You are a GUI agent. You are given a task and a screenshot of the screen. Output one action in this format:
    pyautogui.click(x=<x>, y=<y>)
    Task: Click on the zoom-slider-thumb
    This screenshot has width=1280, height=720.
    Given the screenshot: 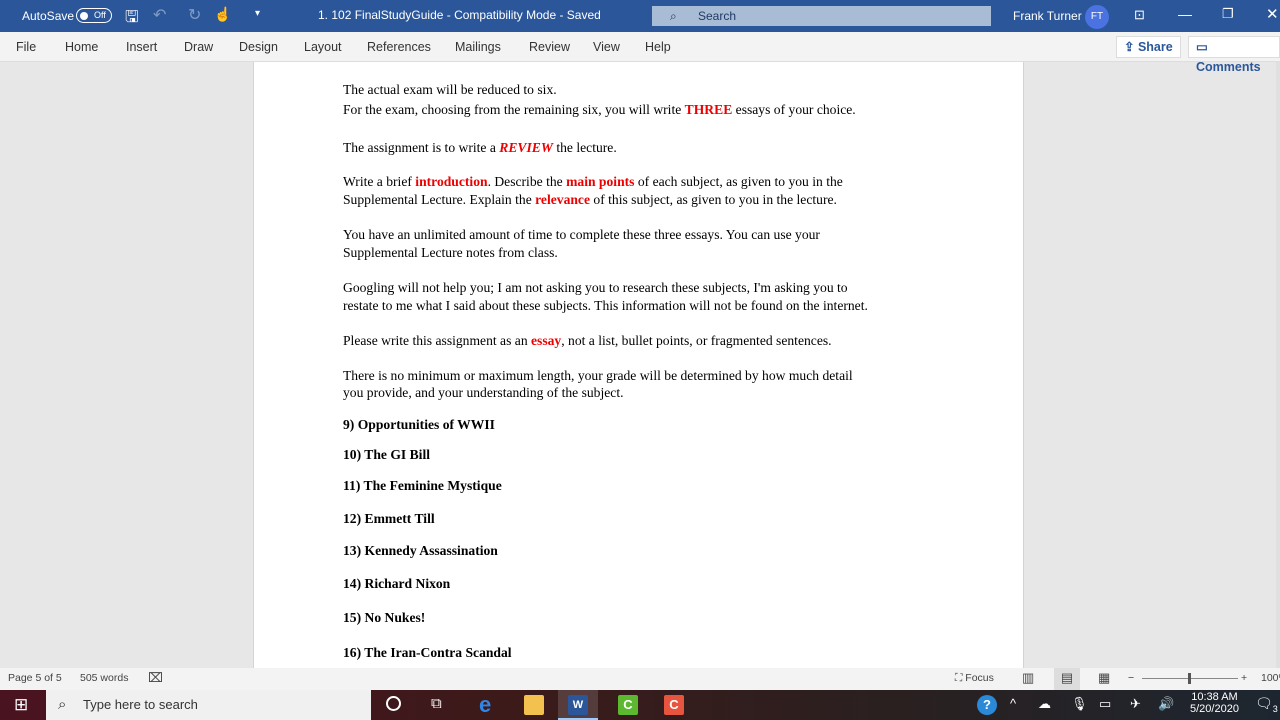 What is the action you would take?
    pyautogui.click(x=1189, y=678)
    